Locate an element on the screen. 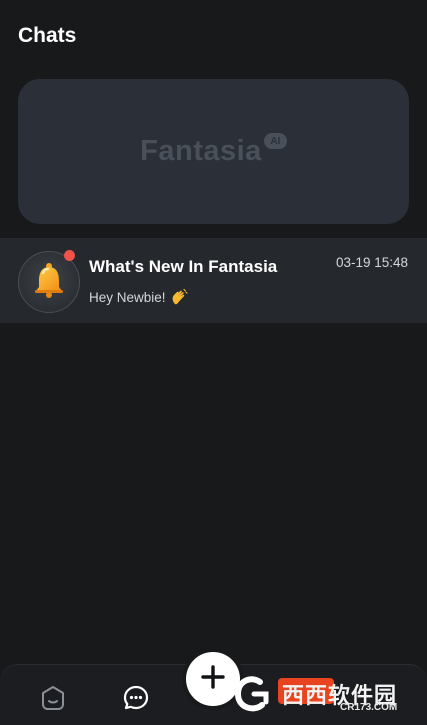  watermark: 西西软件园 CR173.COM is located at coordinates (321, 694).